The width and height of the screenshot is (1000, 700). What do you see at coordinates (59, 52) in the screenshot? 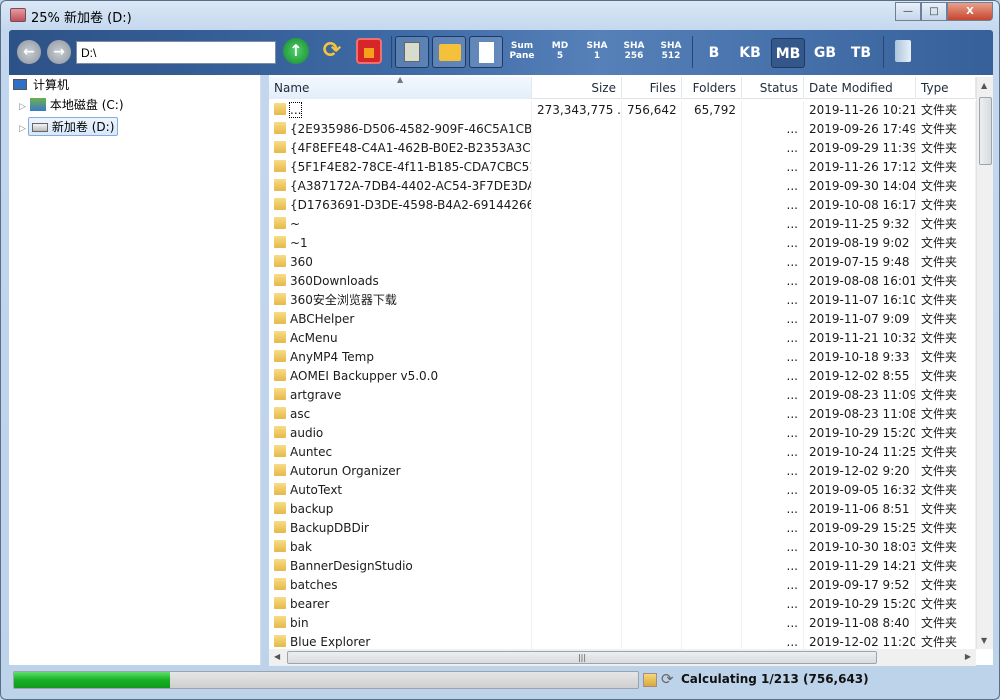
I see `forward-arrow-icon: →` at bounding box center [59, 52].